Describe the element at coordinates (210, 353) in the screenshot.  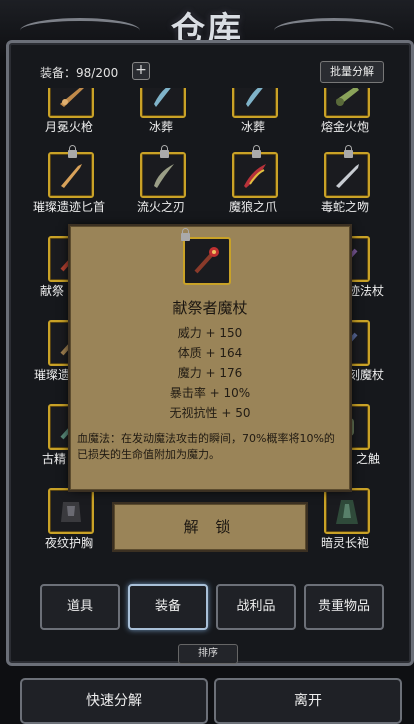
I see `stat-line: 体质 + 164` at that location.